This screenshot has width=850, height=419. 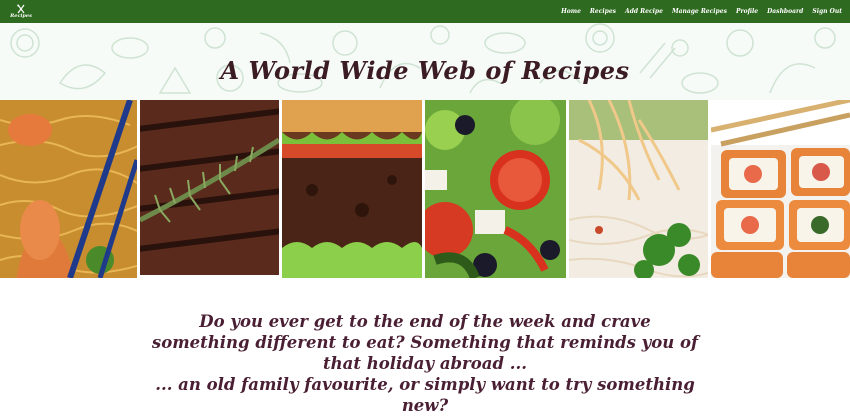 What do you see at coordinates (603, 11) in the screenshot?
I see `nav-recipes: Recipes` at bounding box center [603, 11].